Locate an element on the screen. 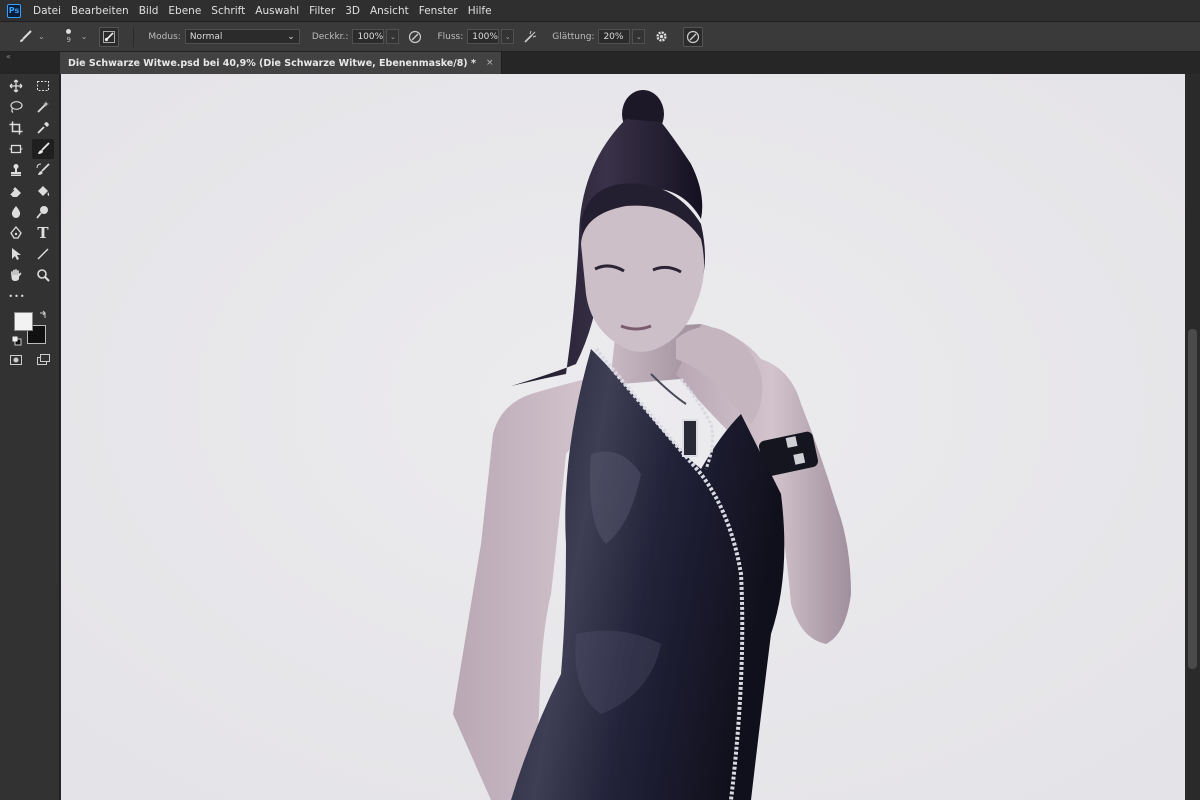  foreground-color-swatch is located at coordinates (23, 321).